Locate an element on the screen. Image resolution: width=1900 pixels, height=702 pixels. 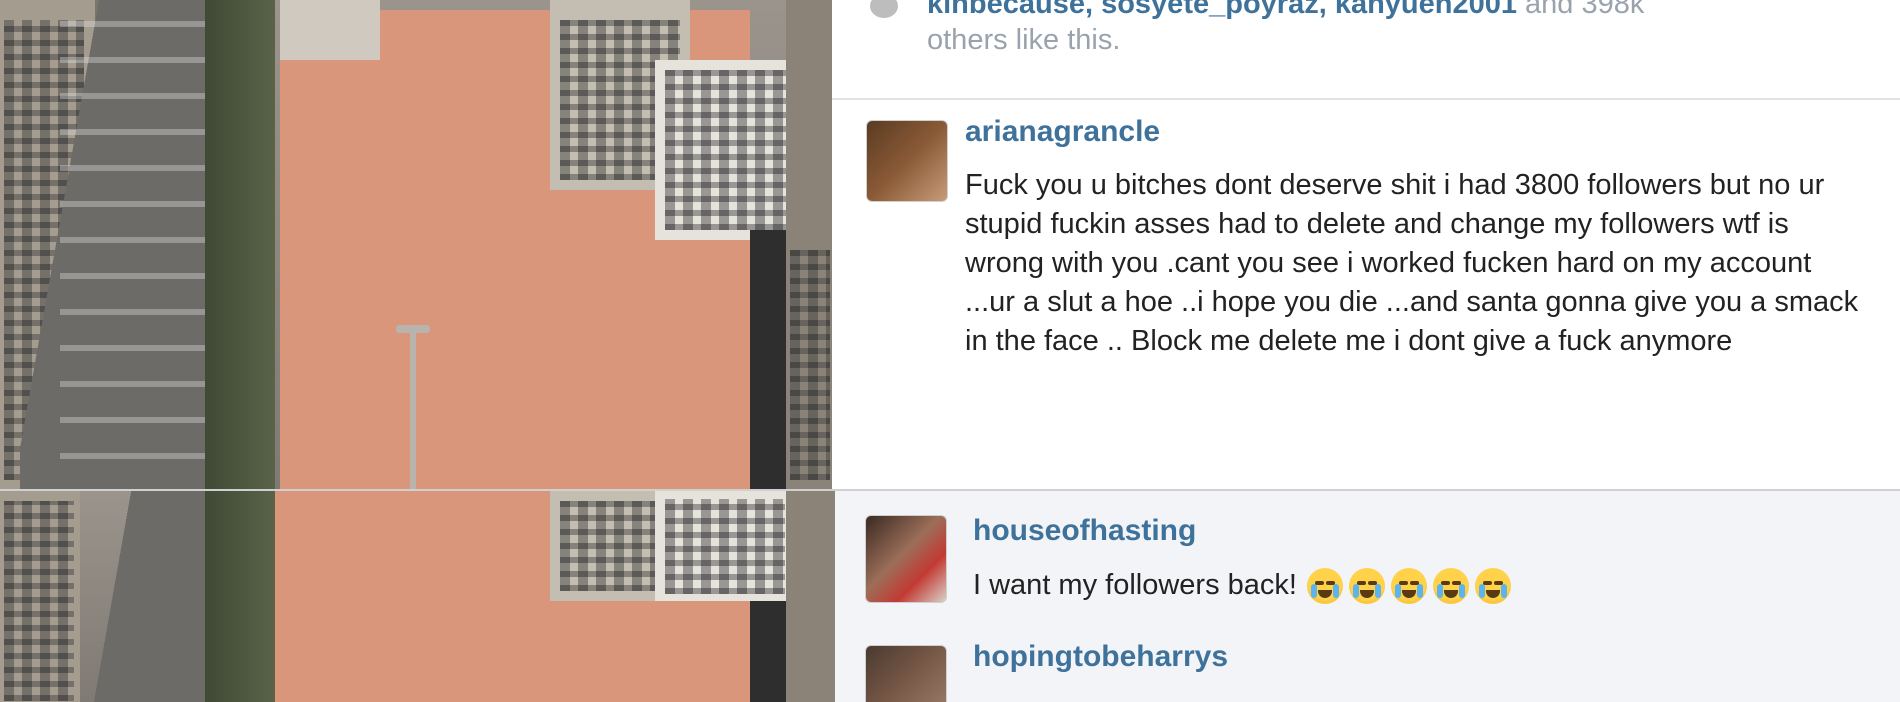
liker-names: kinbecause, sosyete_poyraz, kahyuen2001 is located at coordinates (1222, 10).